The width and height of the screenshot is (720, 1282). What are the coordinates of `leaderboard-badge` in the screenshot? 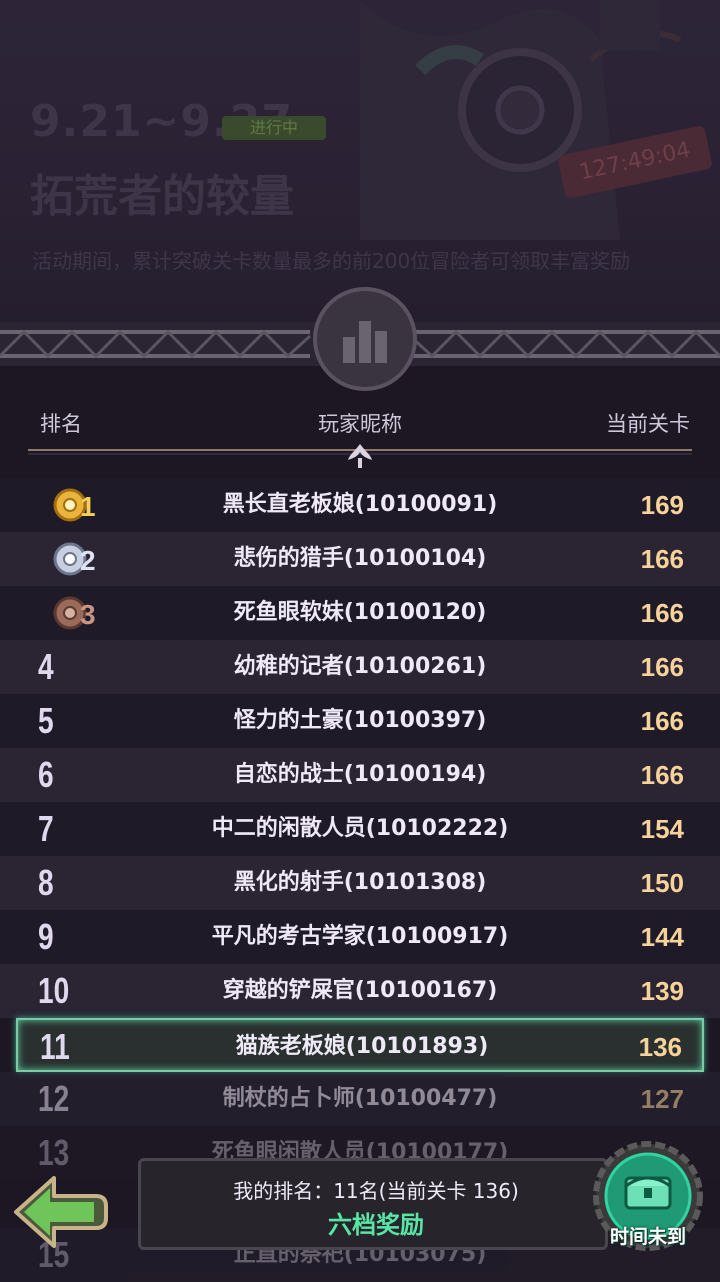 It's located at (365, 339).